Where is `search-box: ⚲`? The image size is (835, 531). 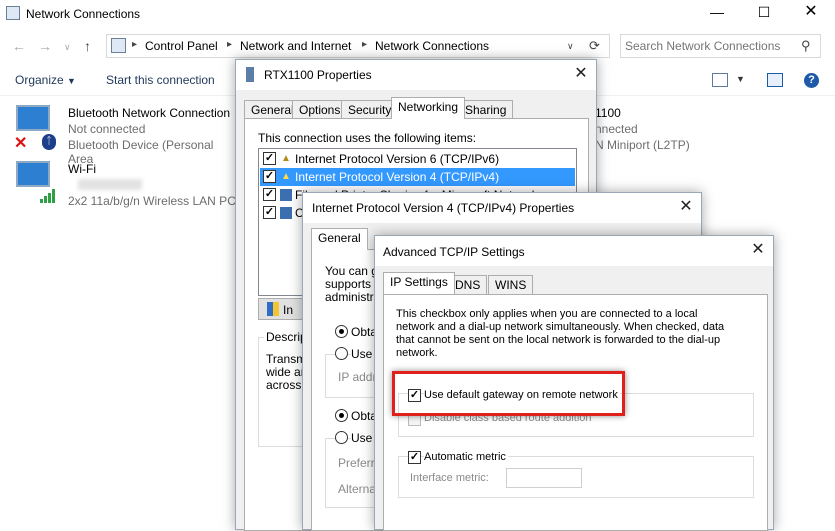
search-box: ⚲ is located at coordinates (720, 46).